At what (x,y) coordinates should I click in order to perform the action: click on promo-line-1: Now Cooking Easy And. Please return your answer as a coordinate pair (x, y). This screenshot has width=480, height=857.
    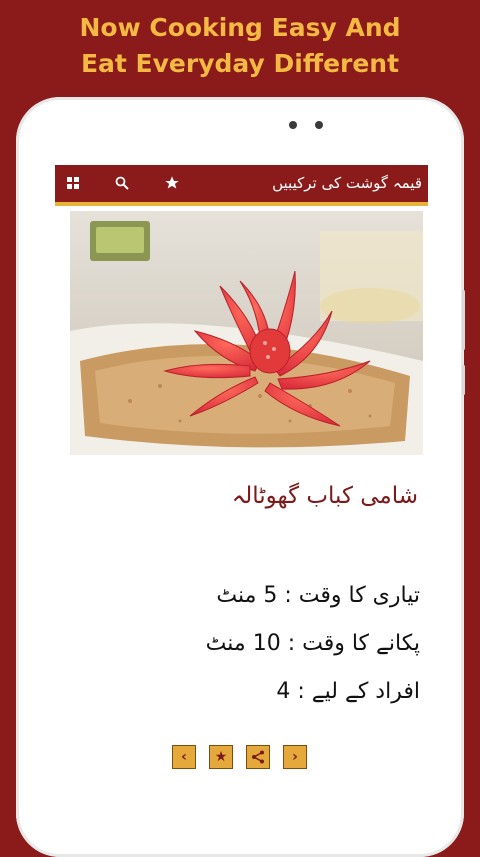
    Looking at the image, I should click on (240, 27).